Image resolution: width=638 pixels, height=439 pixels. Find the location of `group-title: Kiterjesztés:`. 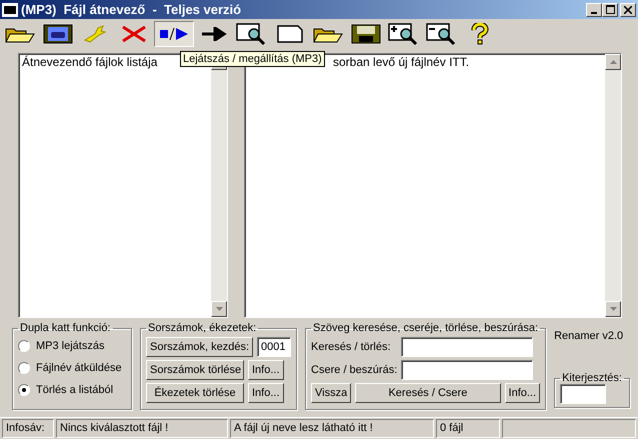

group-title: Kiterjesztés: is located at coordinates (592, 378).